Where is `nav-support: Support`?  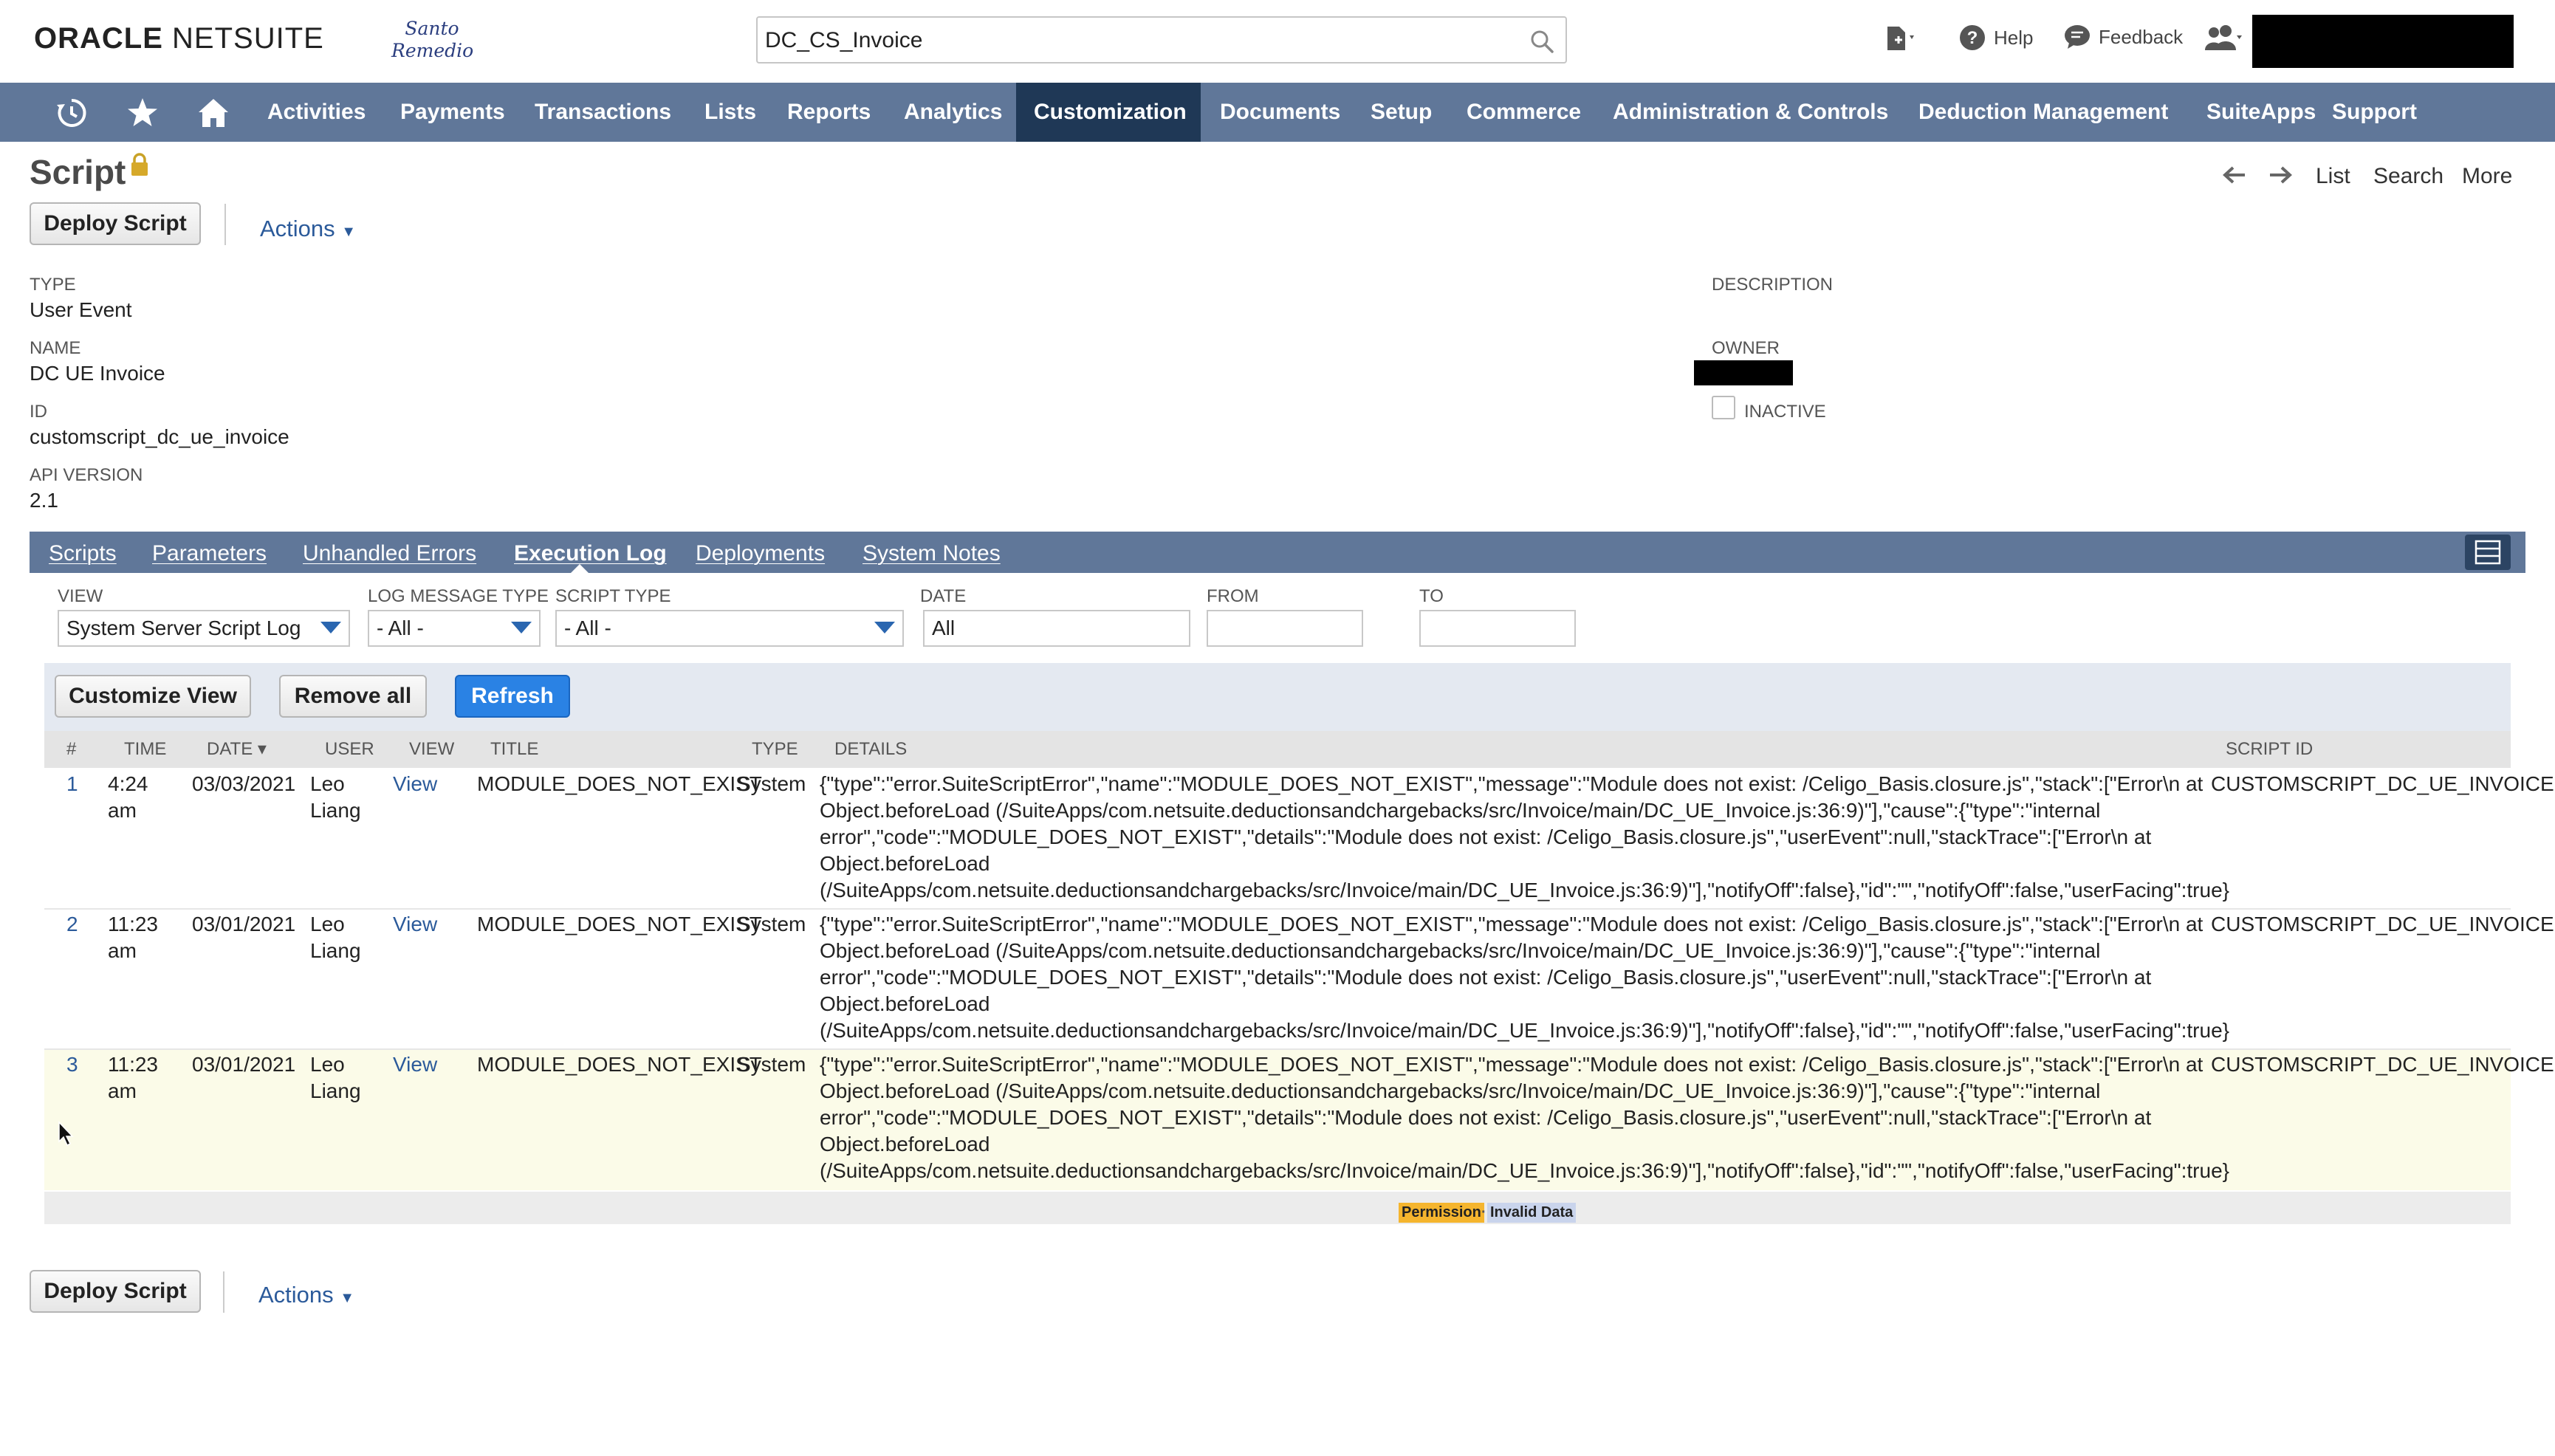 nav-support: Support is located at coordinates (2374, 112).